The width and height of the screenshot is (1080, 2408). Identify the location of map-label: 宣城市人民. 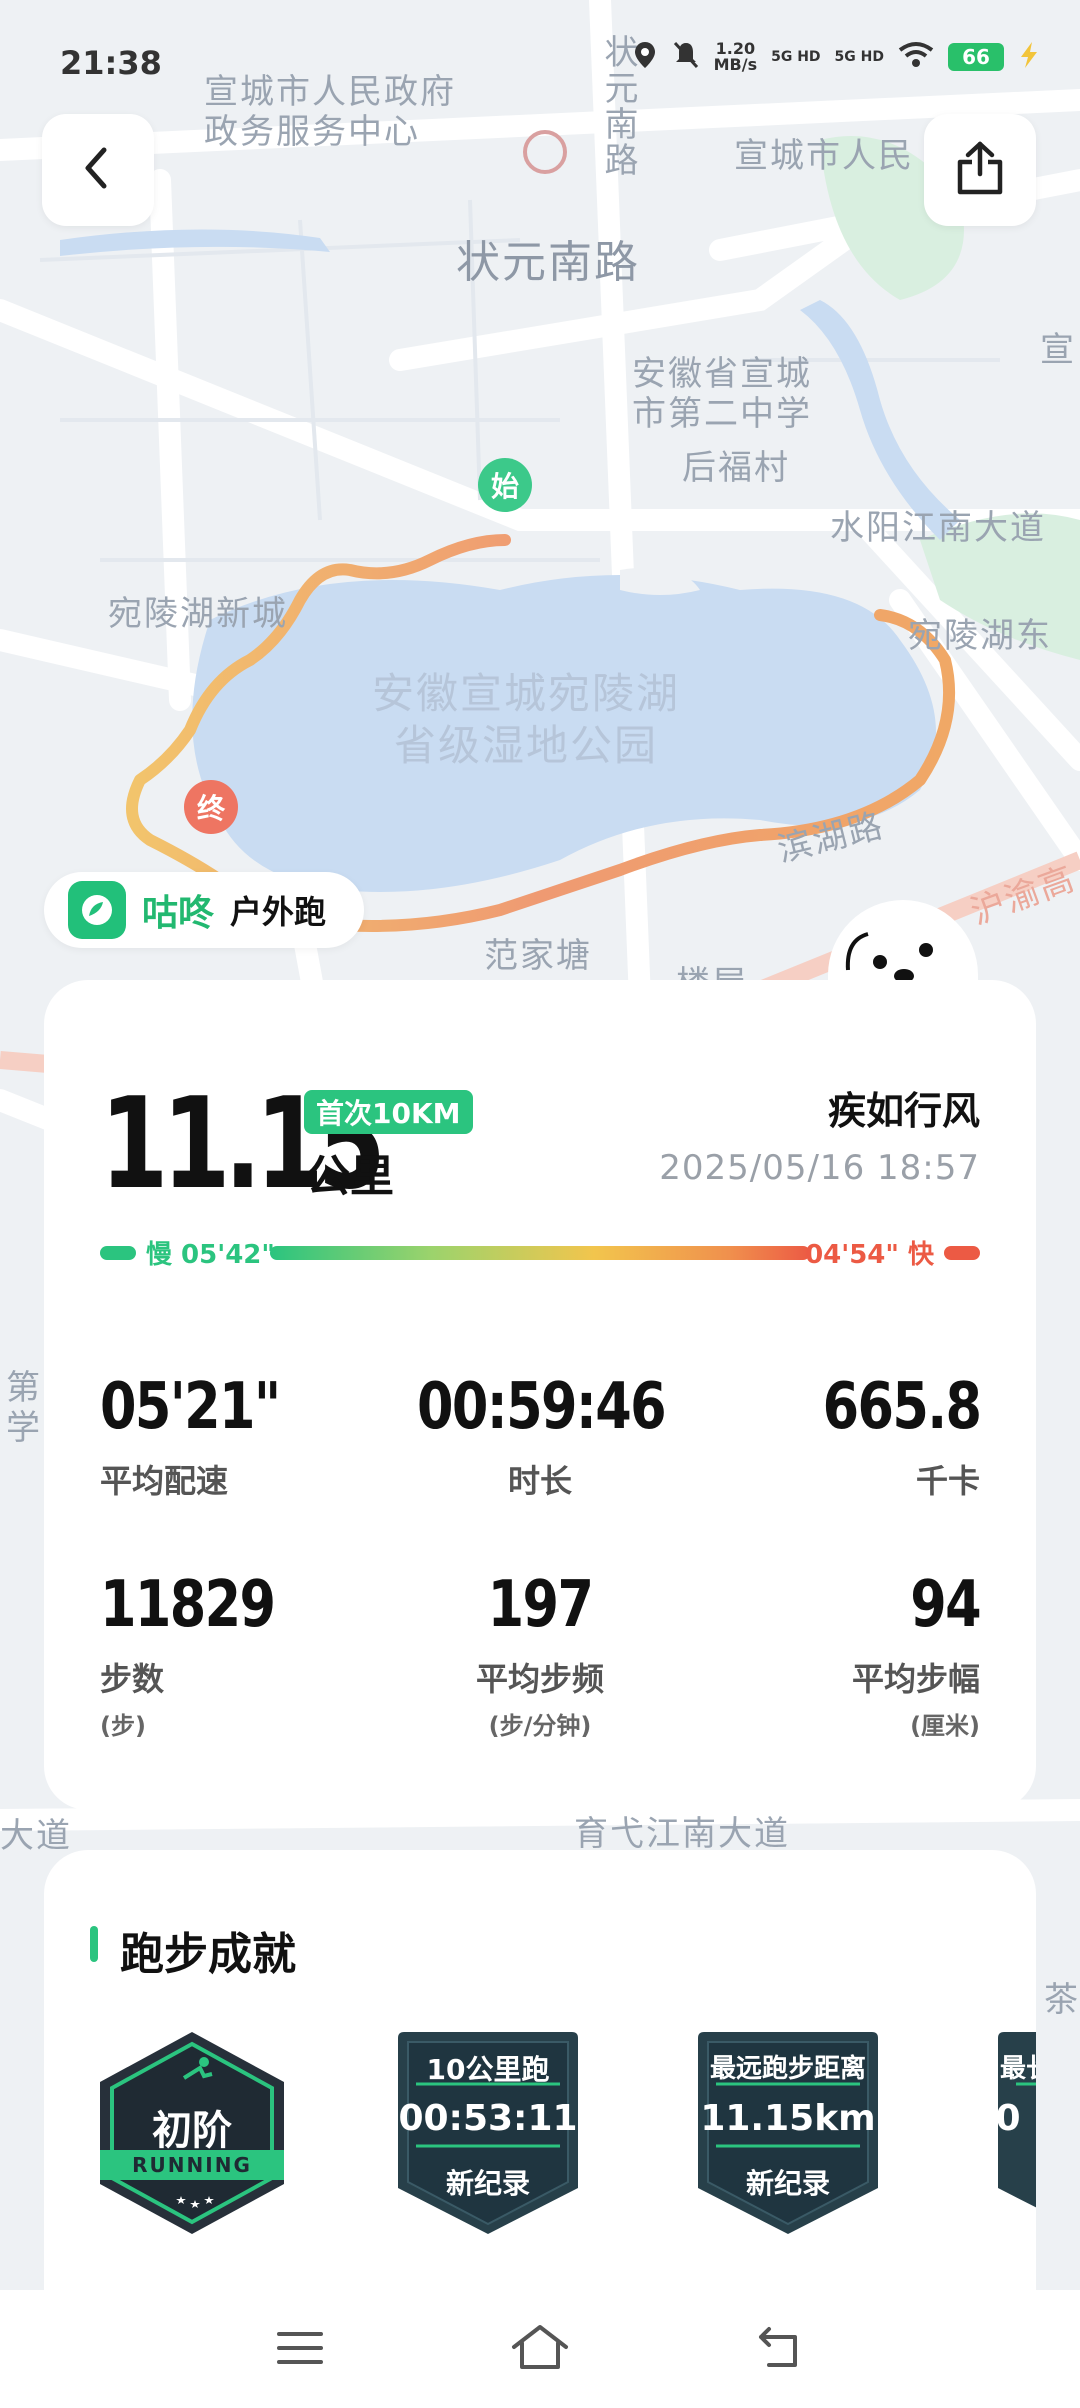
(824, 156).